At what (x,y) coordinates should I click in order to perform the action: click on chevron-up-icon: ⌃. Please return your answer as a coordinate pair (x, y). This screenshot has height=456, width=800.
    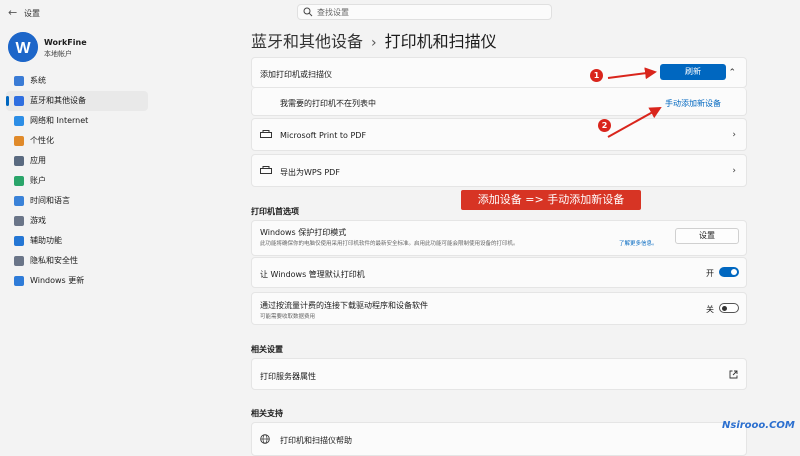
    Looking at the image, I should click on (732, 73).